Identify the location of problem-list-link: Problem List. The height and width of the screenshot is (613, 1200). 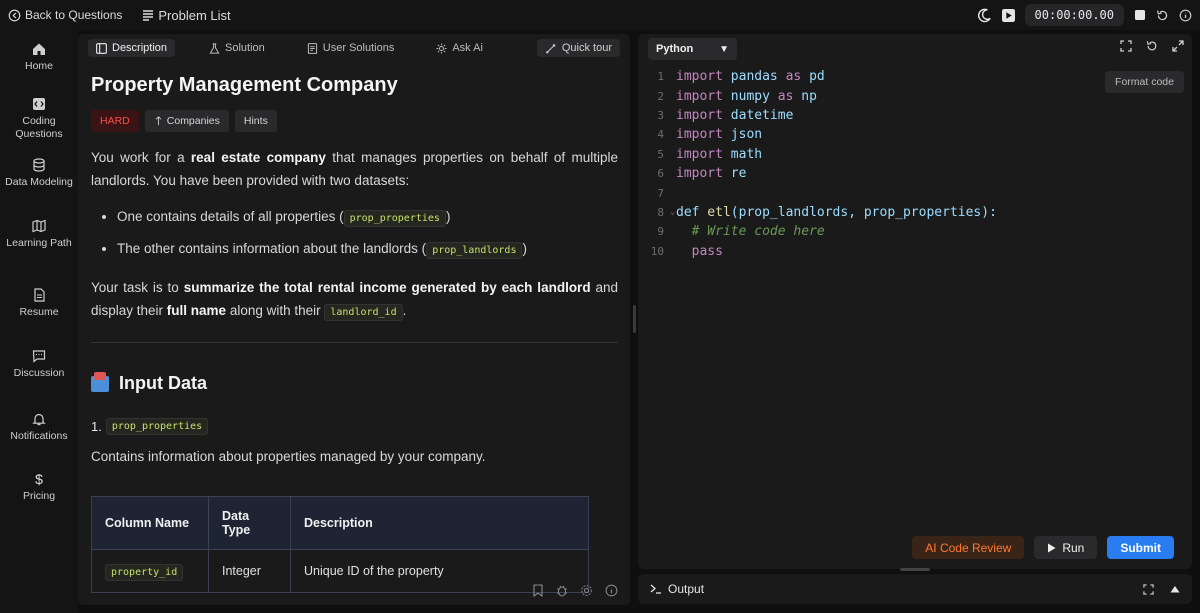
(186, 15).